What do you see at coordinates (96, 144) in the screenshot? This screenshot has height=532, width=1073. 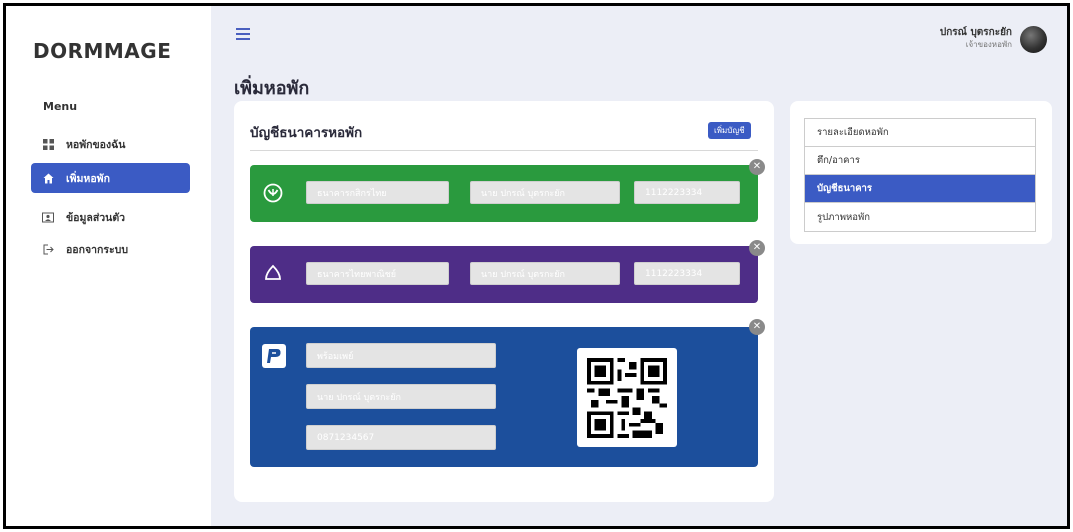 I see `sidebar-item-label: หอพักของฉัน` at bounding box center [96, 144].